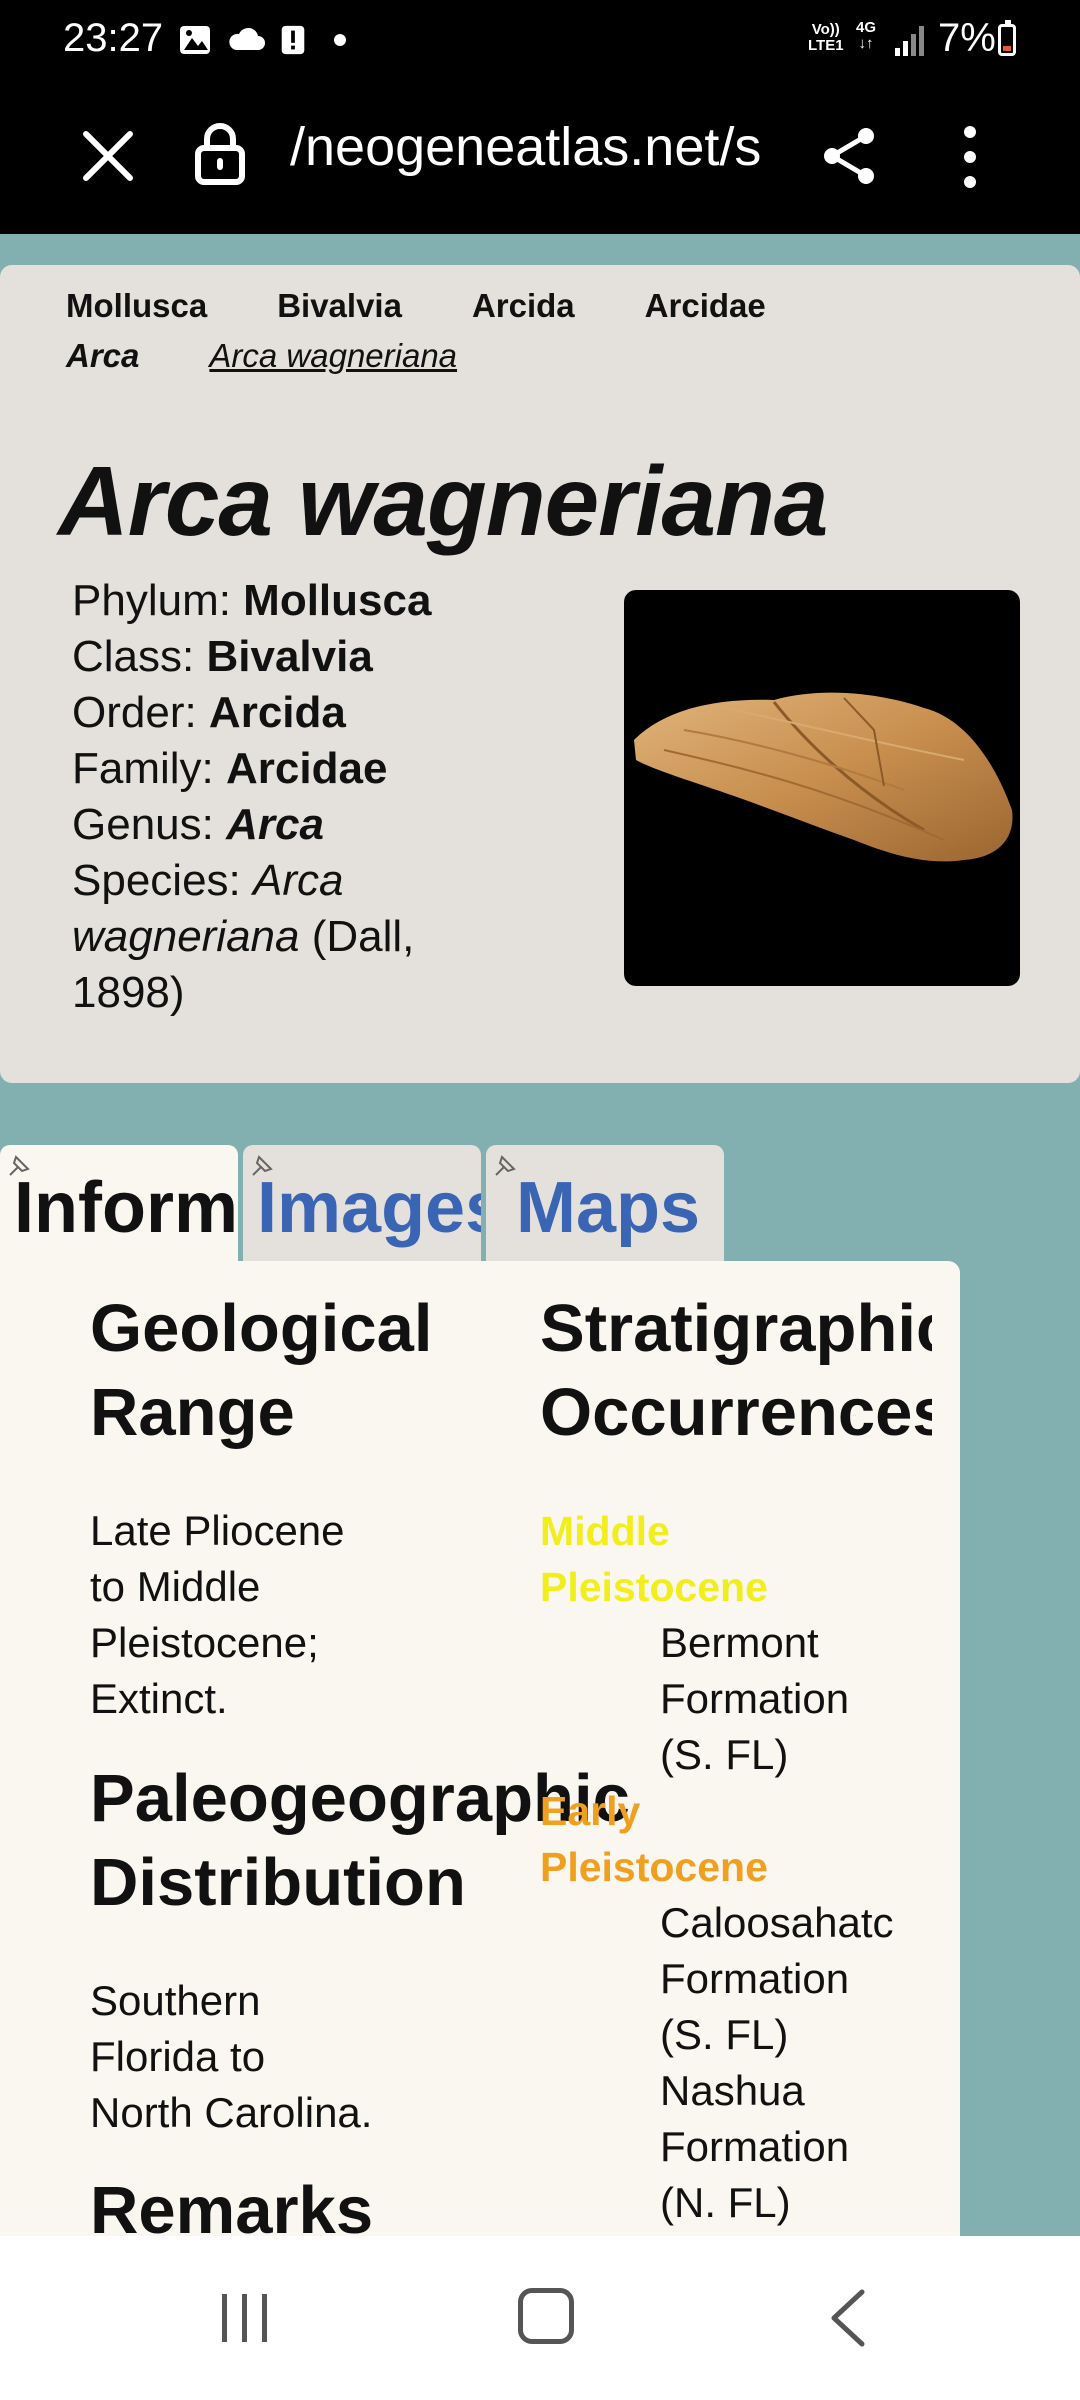 The image size is (1080, 2400). Describe the element at coordinates (777, 1922) in the screenshot. I see `formation-caloosahatchee-name: Caloosahatc` at that location.